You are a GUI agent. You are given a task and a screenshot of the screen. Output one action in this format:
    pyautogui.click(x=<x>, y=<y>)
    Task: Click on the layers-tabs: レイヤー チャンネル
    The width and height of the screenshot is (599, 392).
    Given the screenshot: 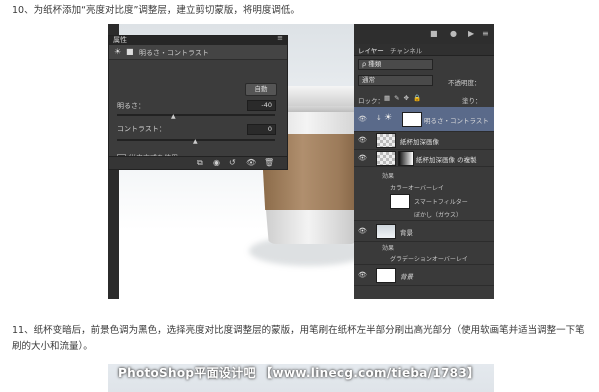 What is the action you would take?
    pyautogui.click(x=424, y=50)
    